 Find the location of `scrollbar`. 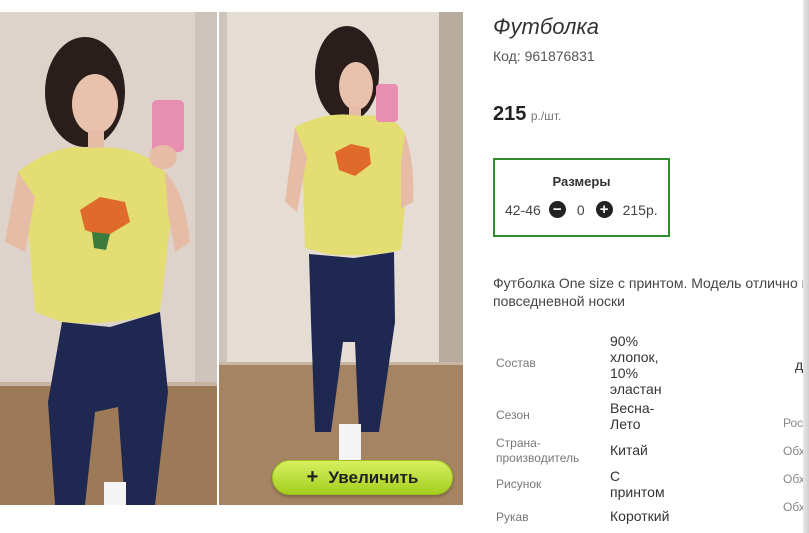

scrollbar is located at coordinates (806, 266).